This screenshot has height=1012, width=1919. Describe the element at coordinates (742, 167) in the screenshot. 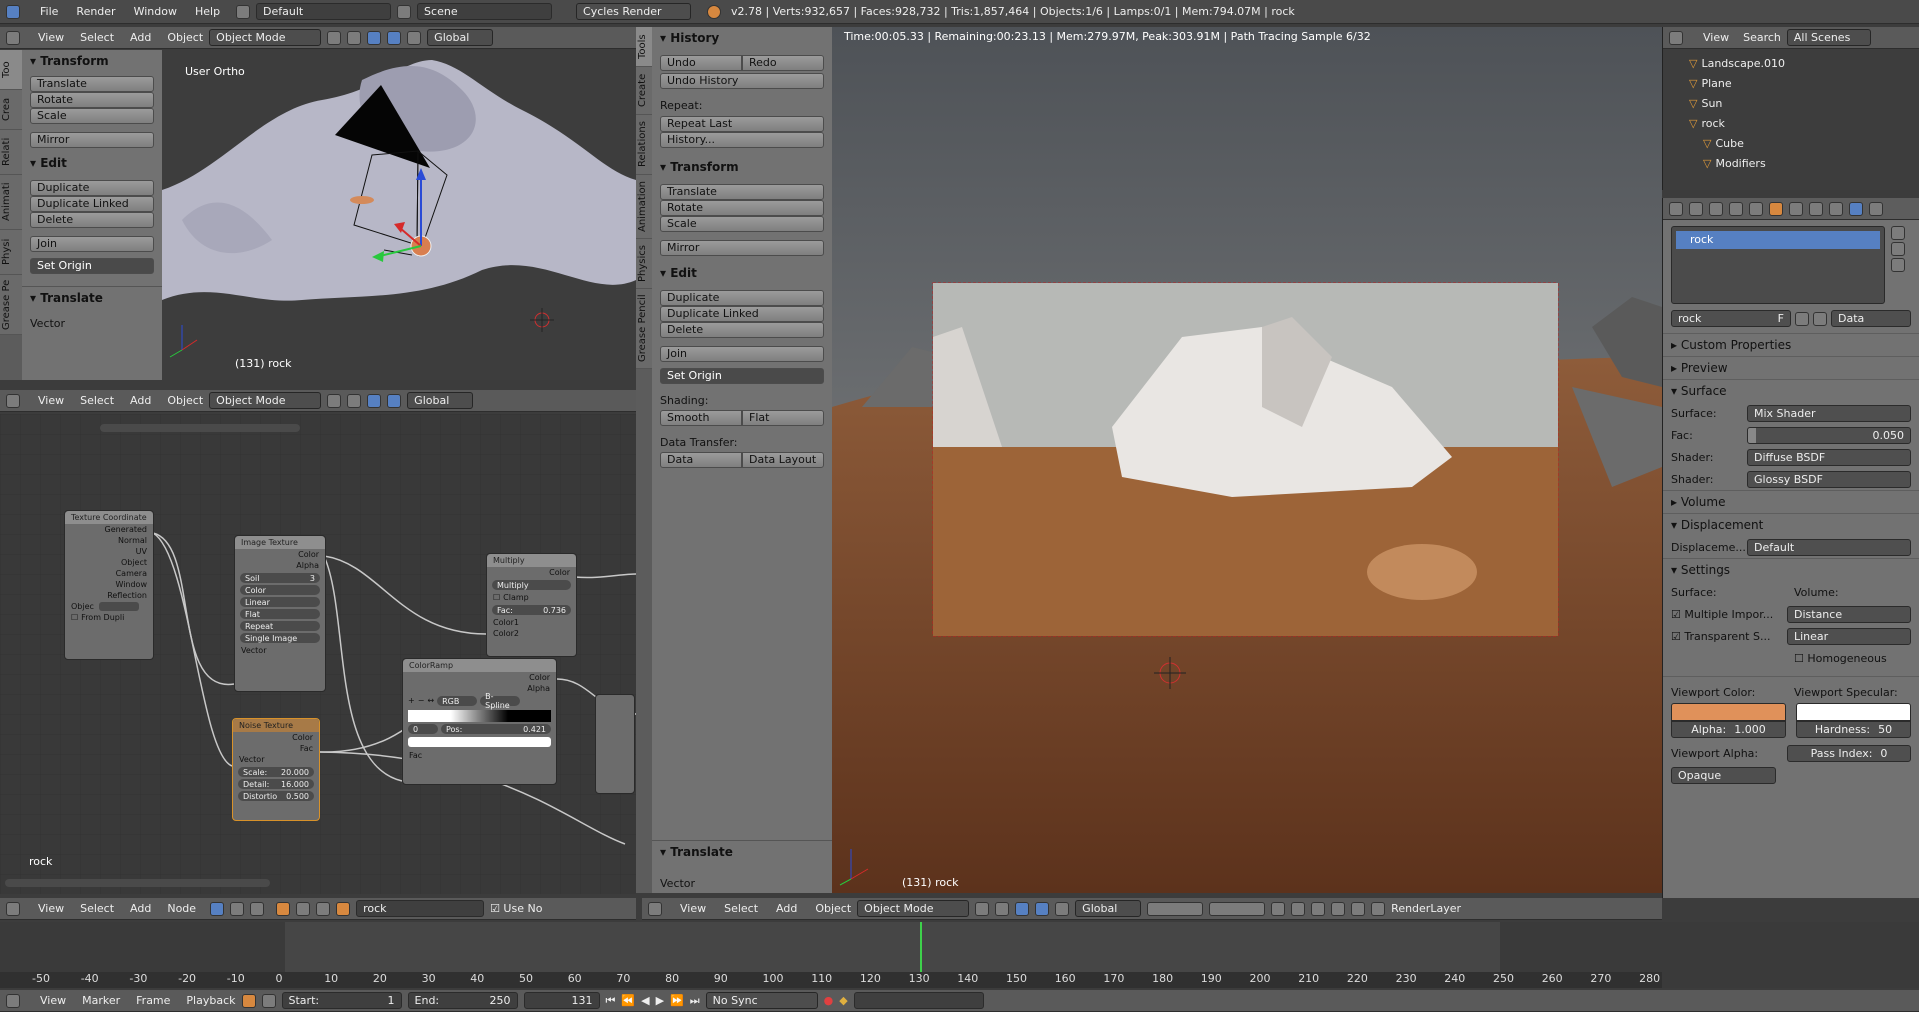

I see `transform2-panel-title: ▾ Transform` at that location.